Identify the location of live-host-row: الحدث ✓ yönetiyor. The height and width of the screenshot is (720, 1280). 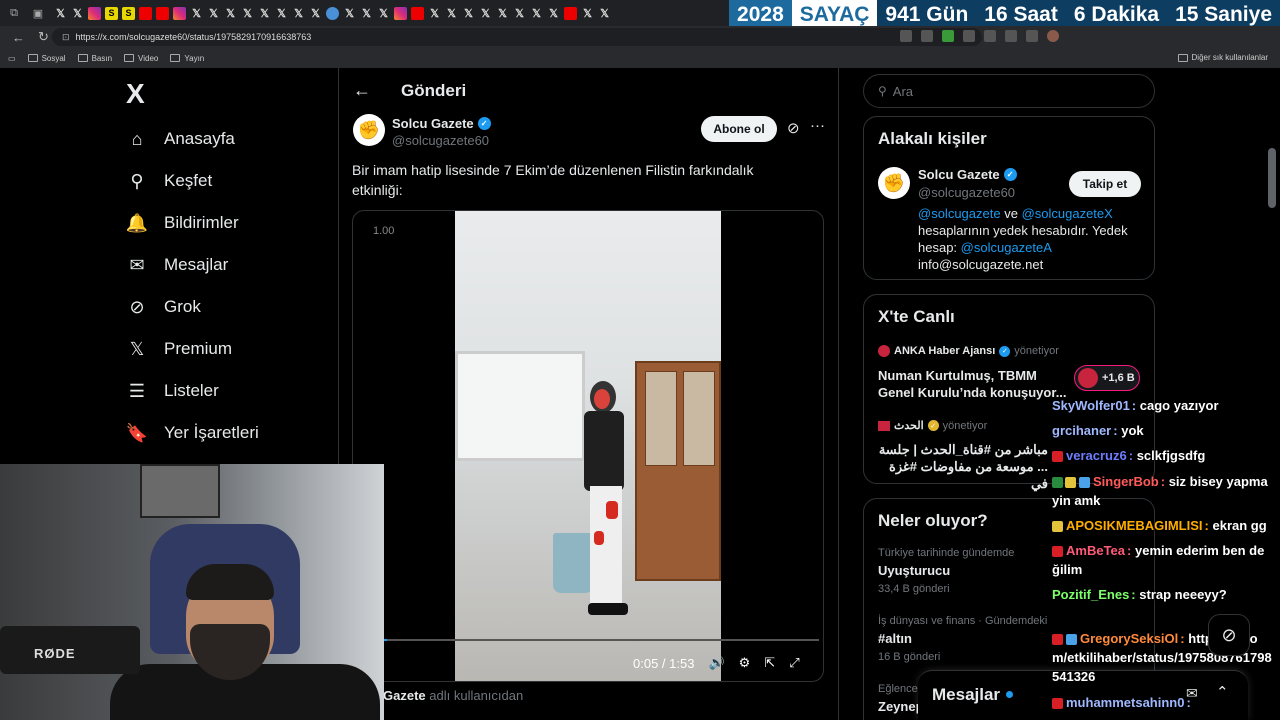
(932, 425).